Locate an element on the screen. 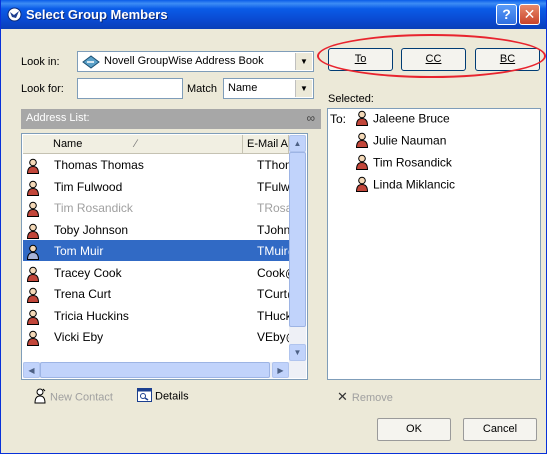 This screenshot has height=454, width=547. contact-email: TRosa is located at coordinates (274, 208).